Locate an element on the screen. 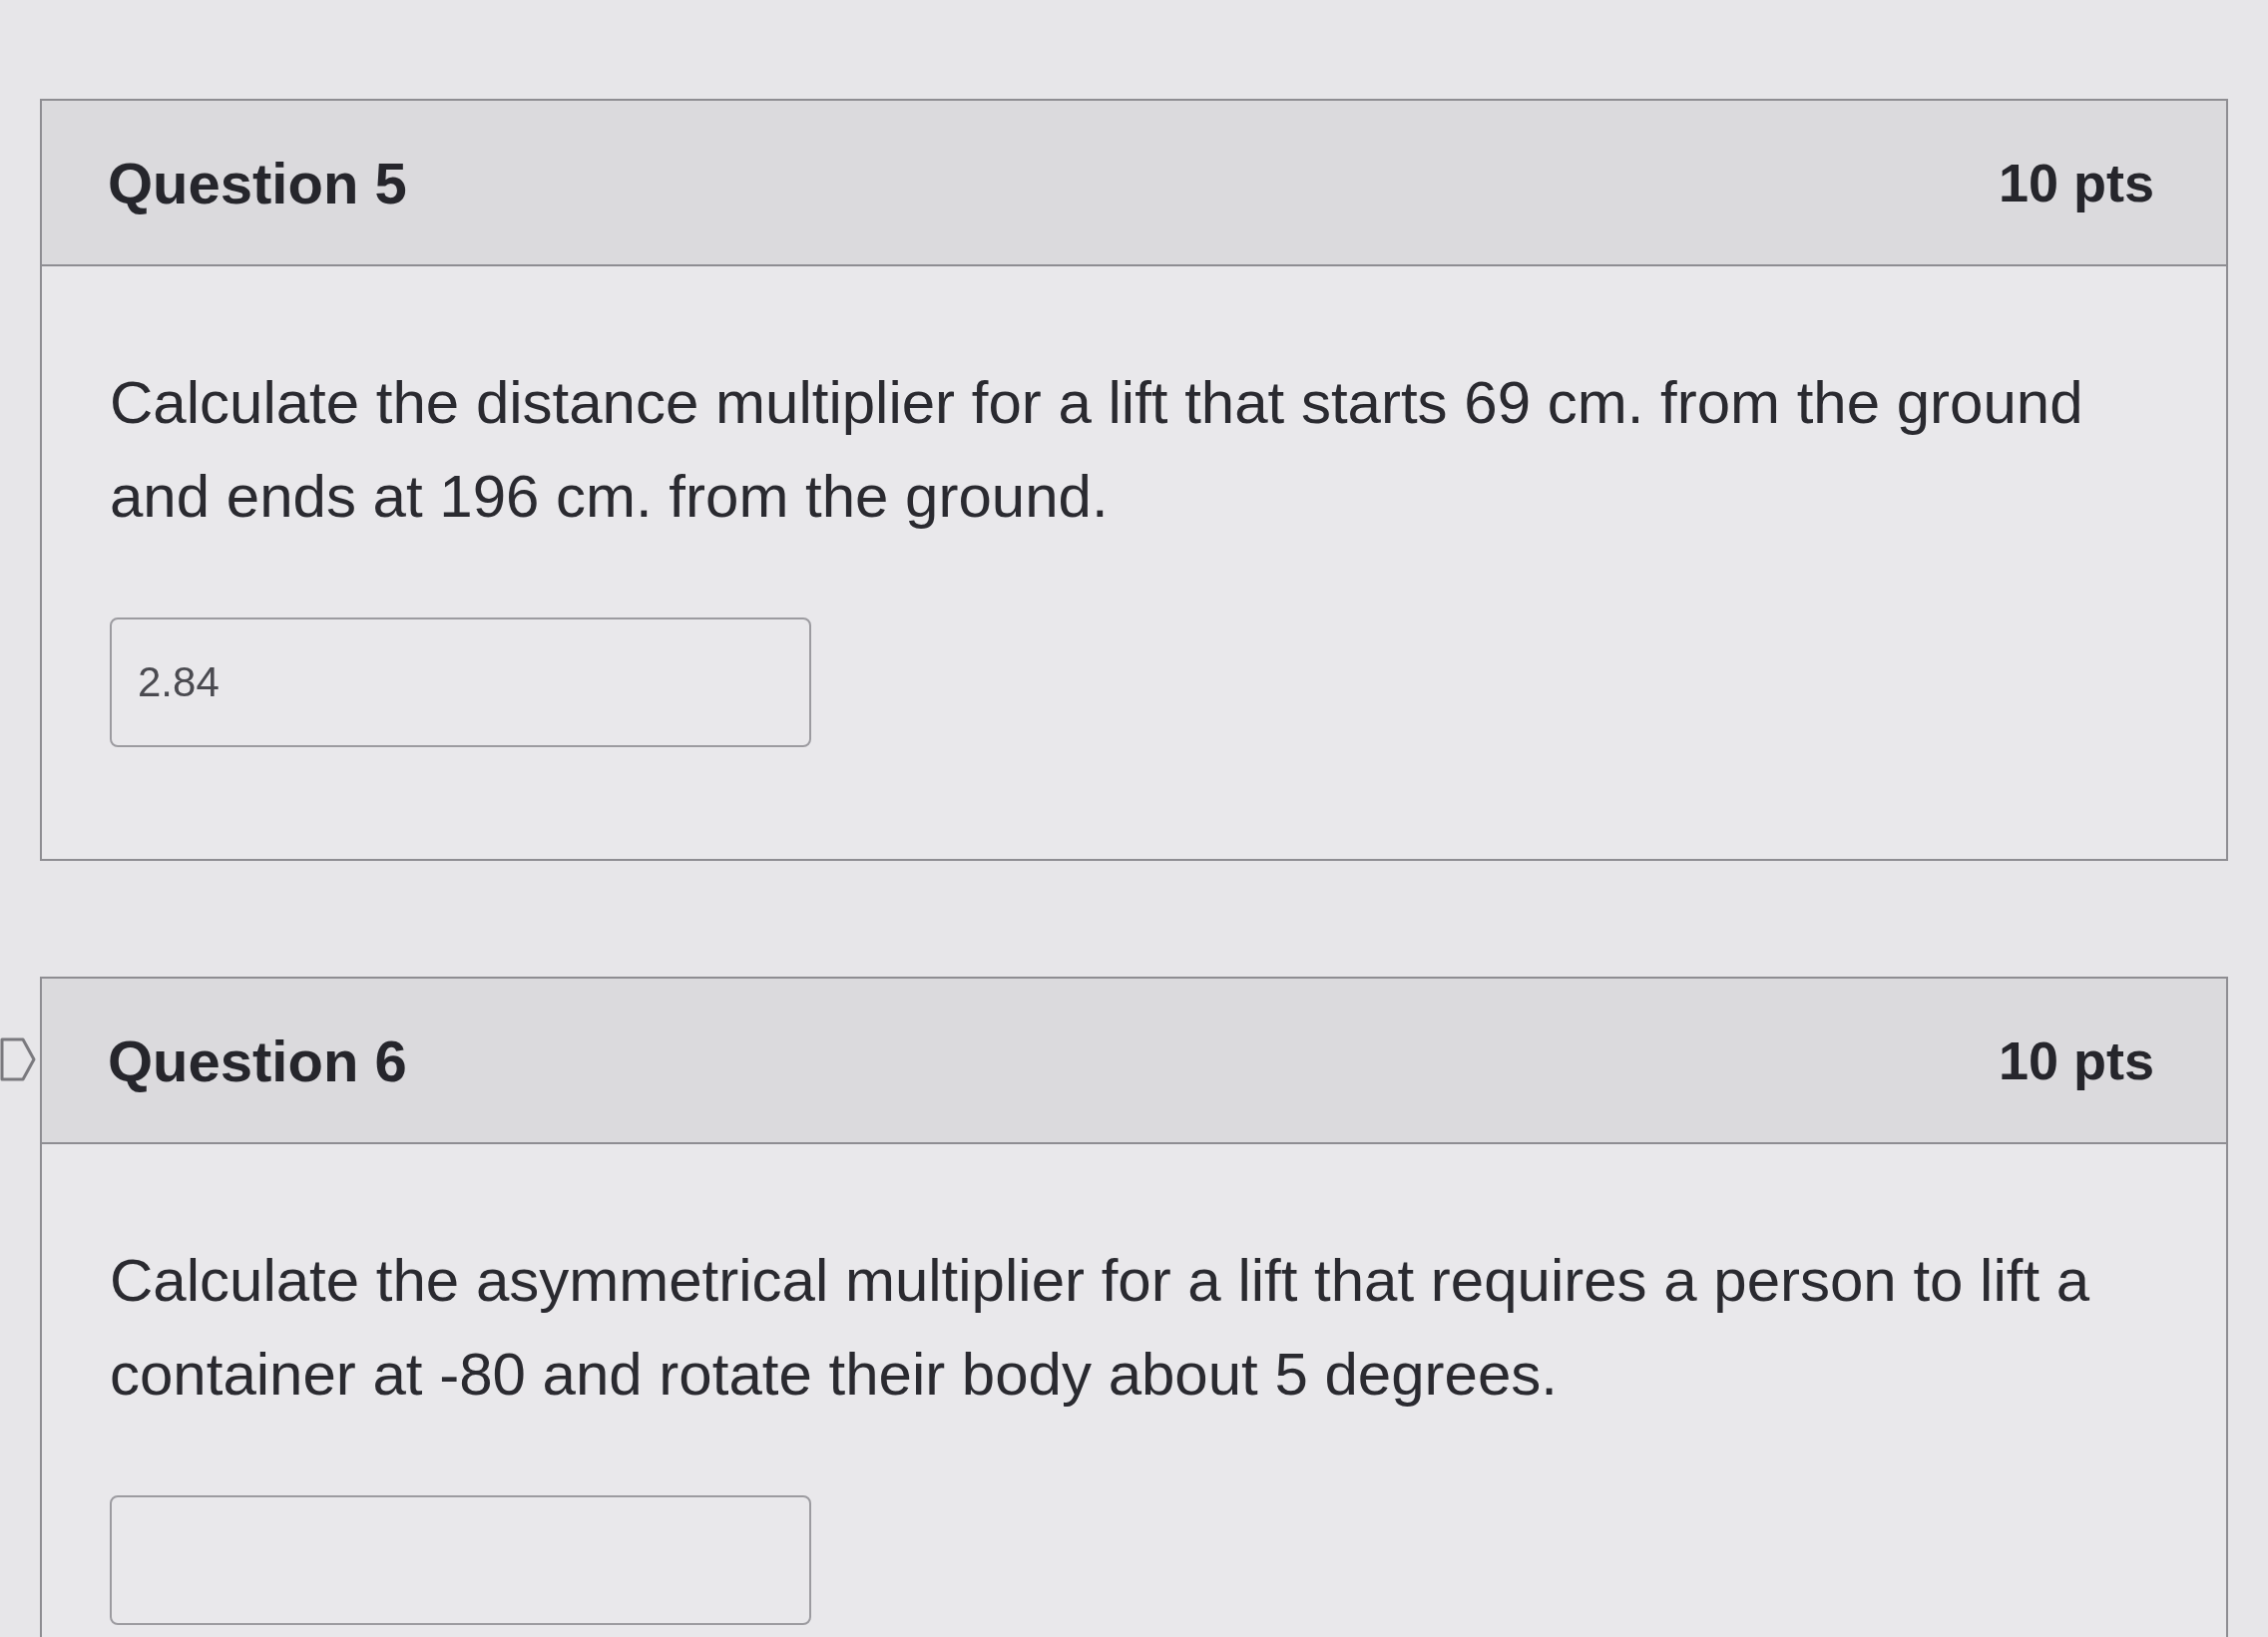  answer-field is located at coordinates (460, 1560).